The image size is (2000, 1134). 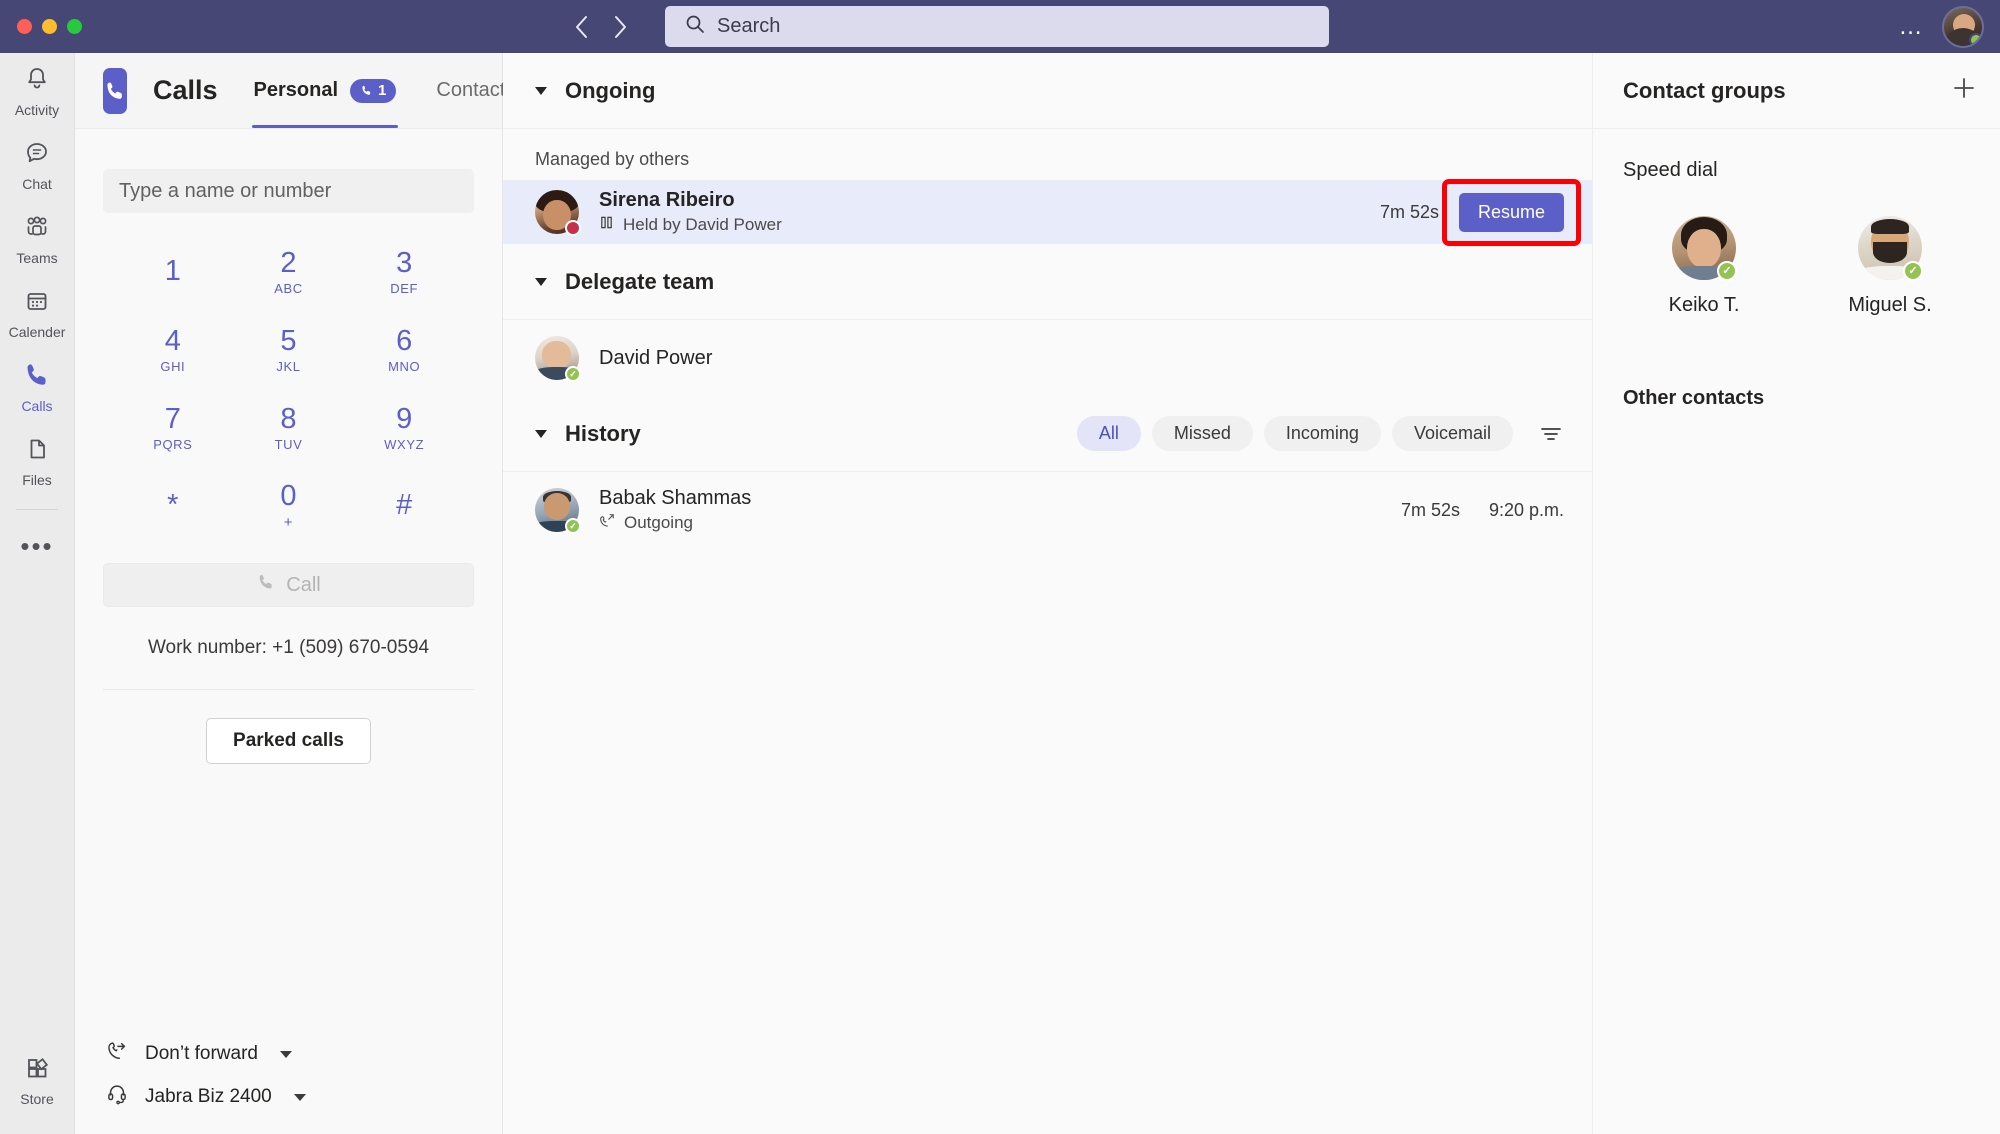 What do you see at coordinates (24, 26) in the screenshot?
I see `close-window-button` at bounding box center [24, 26].